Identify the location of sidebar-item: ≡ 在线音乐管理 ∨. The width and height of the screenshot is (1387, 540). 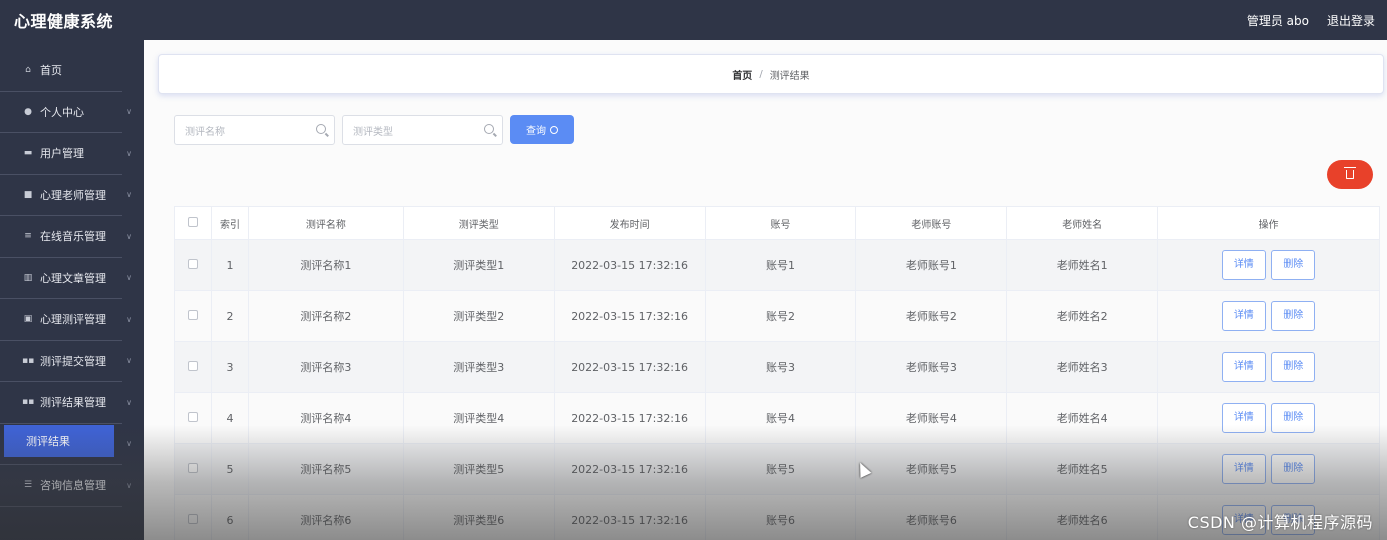
(66, 237).